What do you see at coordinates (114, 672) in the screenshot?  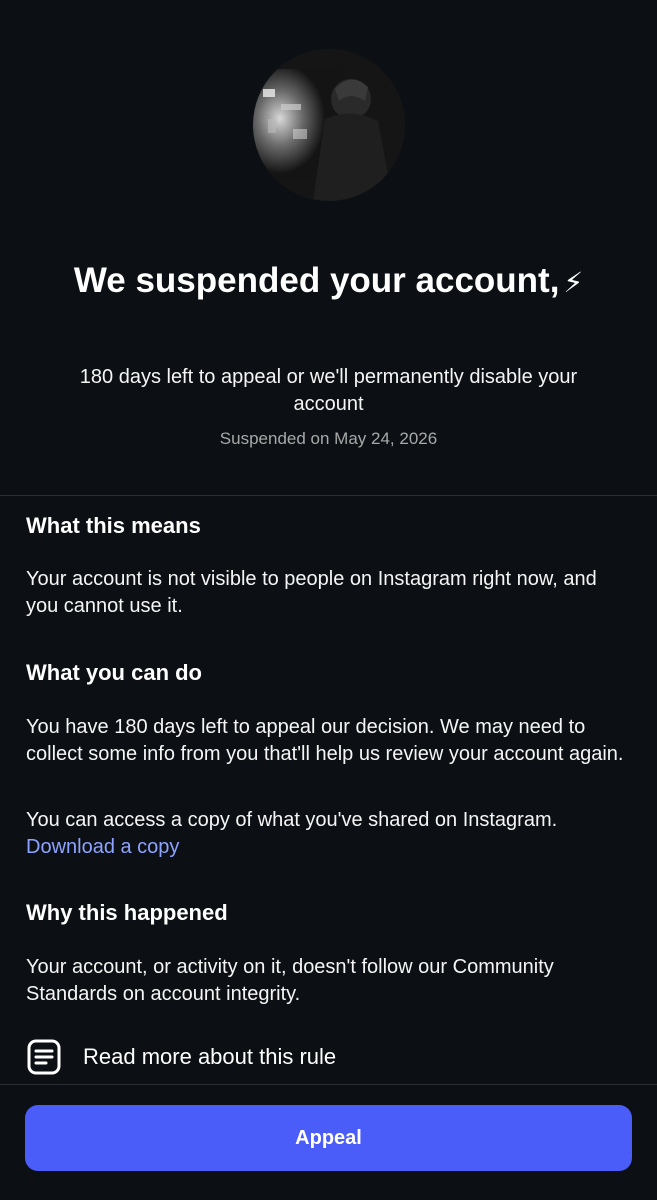 I see `section-heading-what-you-can-do: What you can do` at bounding box center [114, 672].